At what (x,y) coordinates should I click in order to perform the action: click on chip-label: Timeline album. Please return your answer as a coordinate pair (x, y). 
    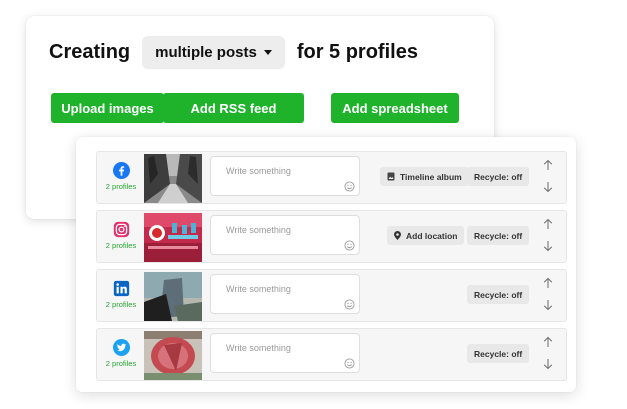
    Looking at the image, I should click on (431, 176).